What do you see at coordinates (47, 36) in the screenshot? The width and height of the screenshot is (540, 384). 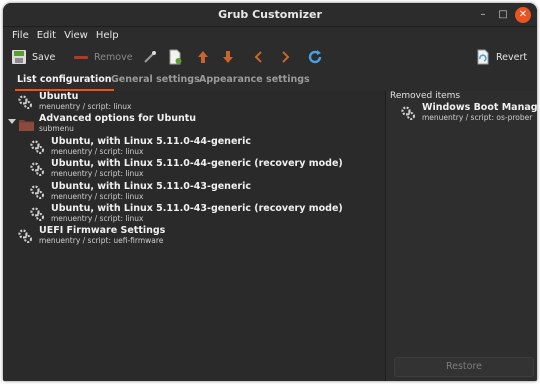 I see `menu-edit: Edit` at bounding box center [47, 36].